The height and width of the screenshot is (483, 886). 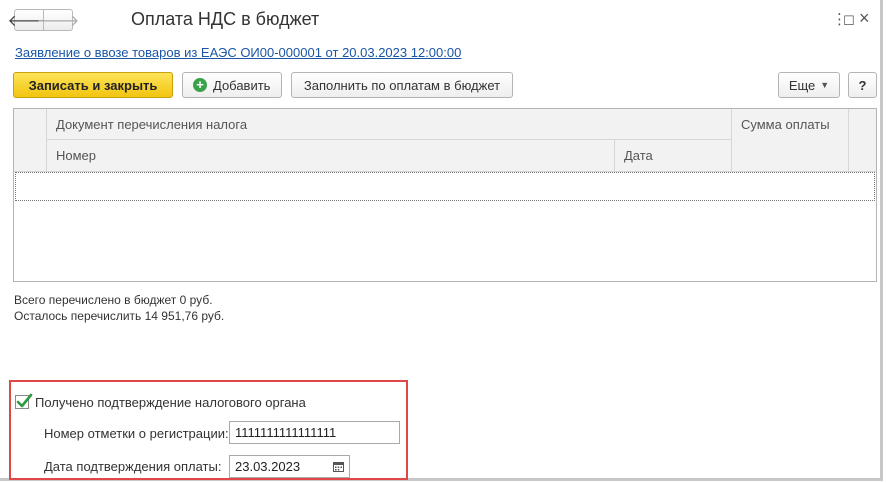 I want to click on add-label: Добавить, so click(x=242, y=85).